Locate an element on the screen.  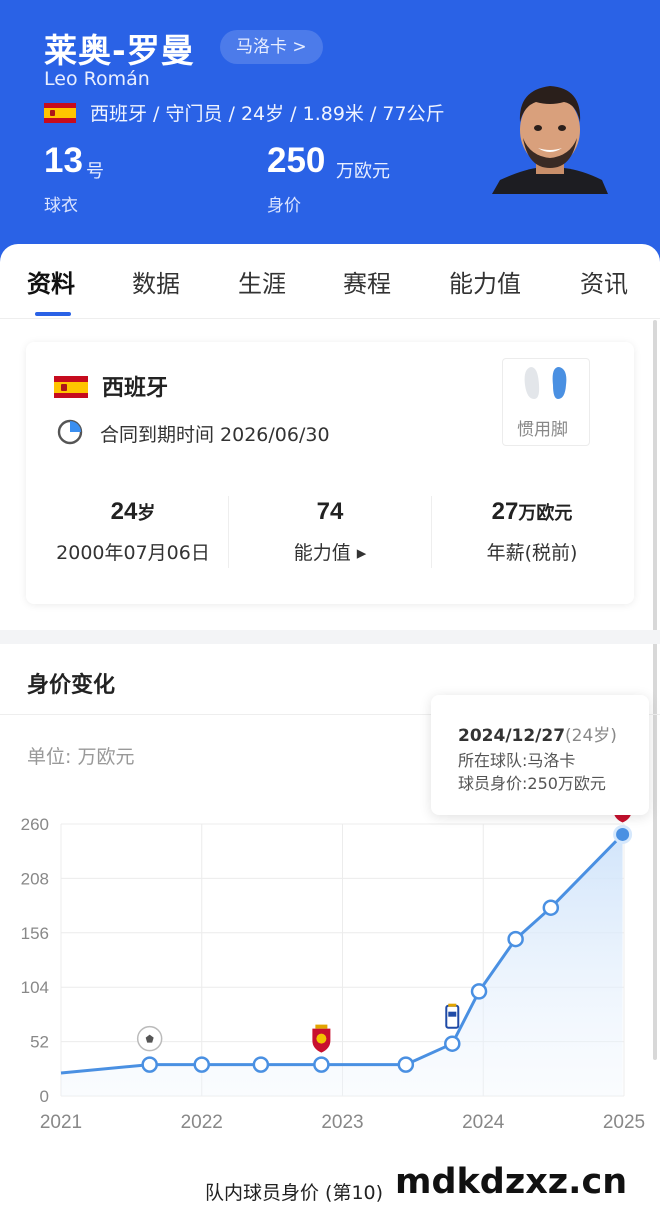
player-name: 莱奥-罗曼 is located at coordinates (119, 50).